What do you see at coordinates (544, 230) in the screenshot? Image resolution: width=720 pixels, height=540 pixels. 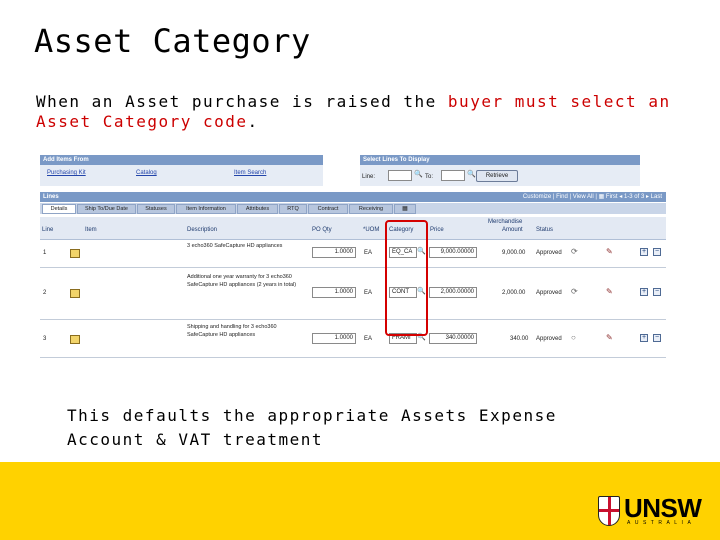 I see `col-status: Status` at bounding box center [544, 230].